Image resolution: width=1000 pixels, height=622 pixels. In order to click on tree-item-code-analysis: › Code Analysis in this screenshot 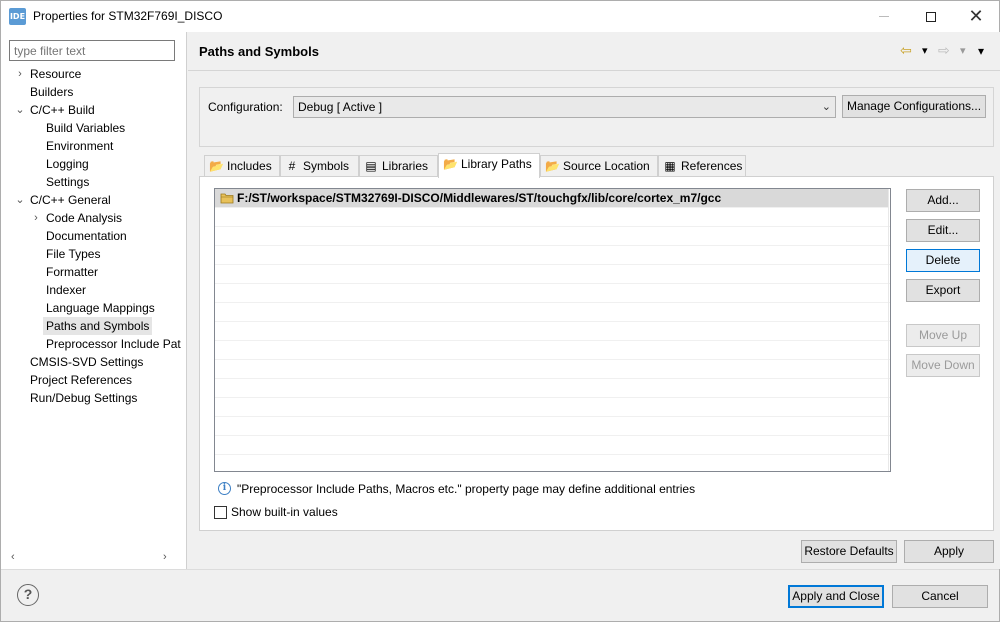, I will do `click(78, 218)`.